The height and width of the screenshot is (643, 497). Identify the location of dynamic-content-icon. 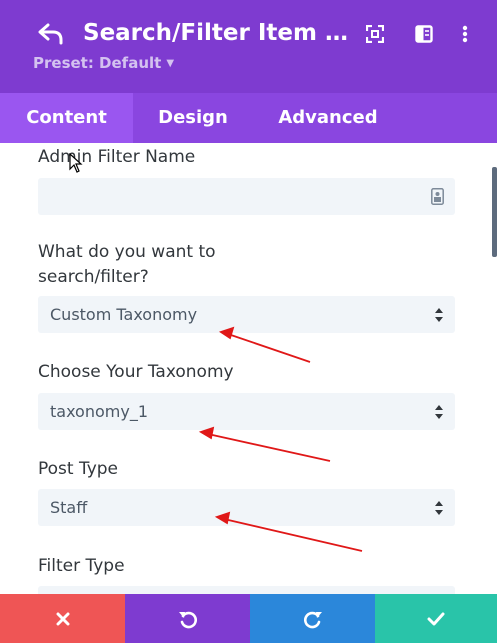
(437, 196).